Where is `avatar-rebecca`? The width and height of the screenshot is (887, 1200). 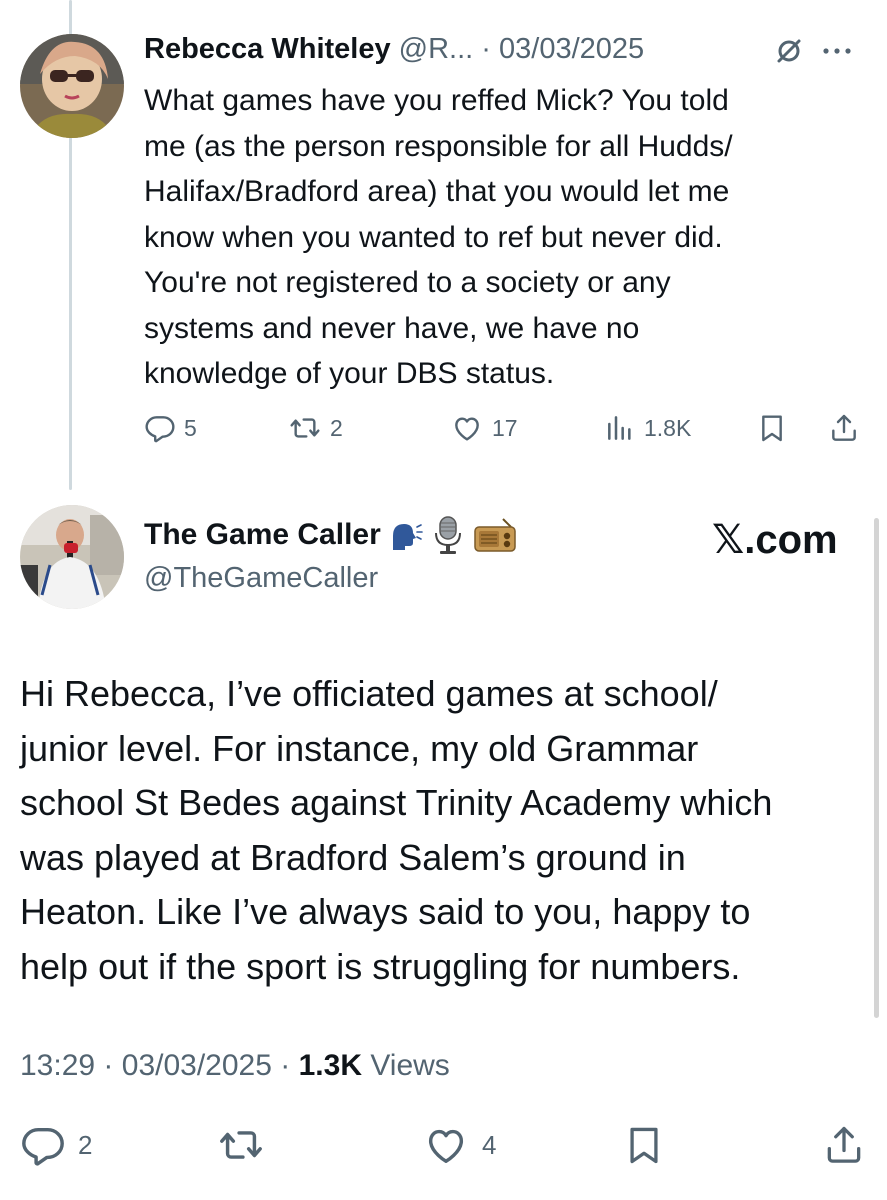
avatar-rebecca is located at coordinates (72, 86).